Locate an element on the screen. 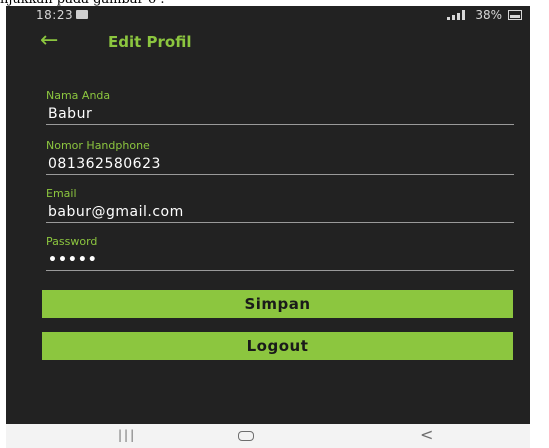  logout-button: Logout is located at coordinates (277, 346).